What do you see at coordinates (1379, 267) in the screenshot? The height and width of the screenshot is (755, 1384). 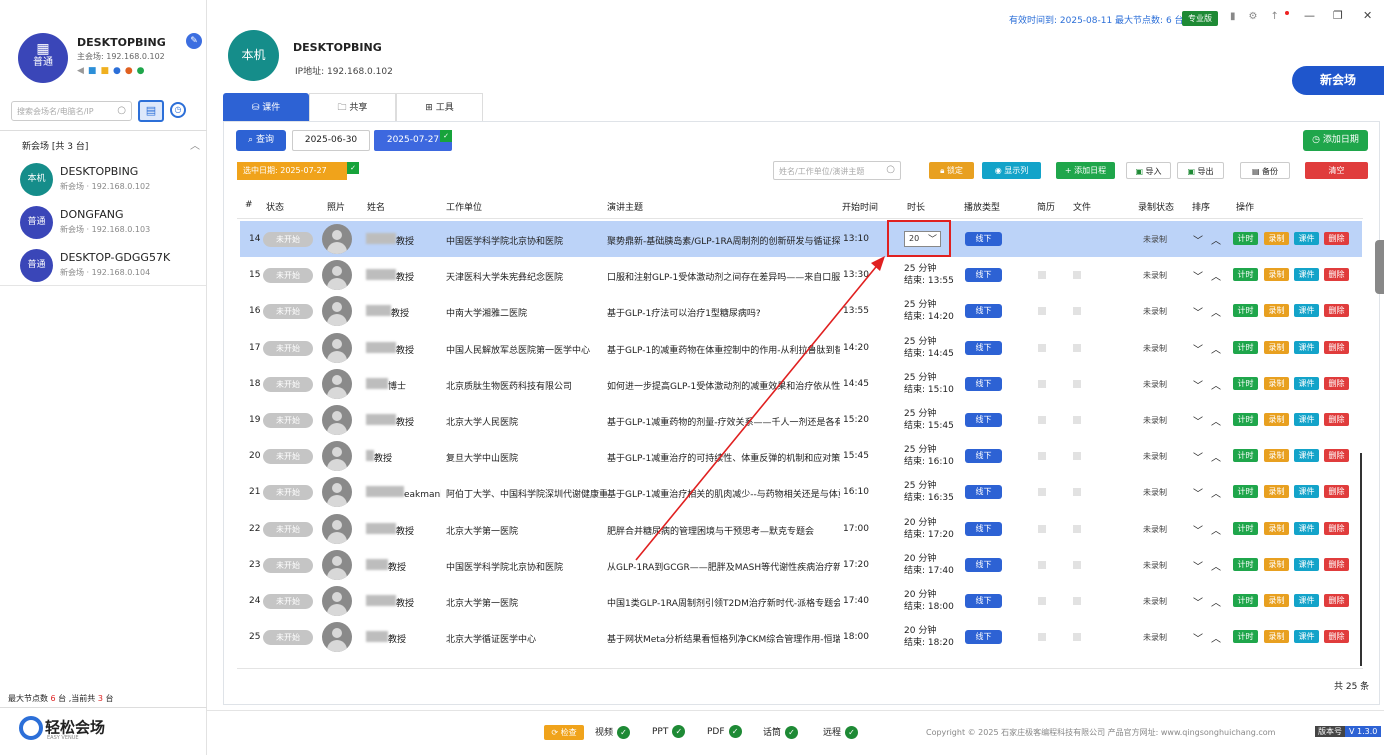 I see `side-drawer-handle` at bounding box center [1379, 267].